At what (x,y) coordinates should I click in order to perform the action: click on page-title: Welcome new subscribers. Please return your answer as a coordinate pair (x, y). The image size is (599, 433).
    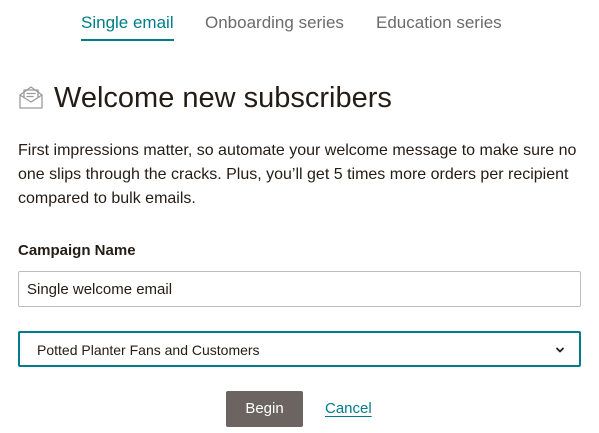
    Looking at the image, I should click on (223, 98).